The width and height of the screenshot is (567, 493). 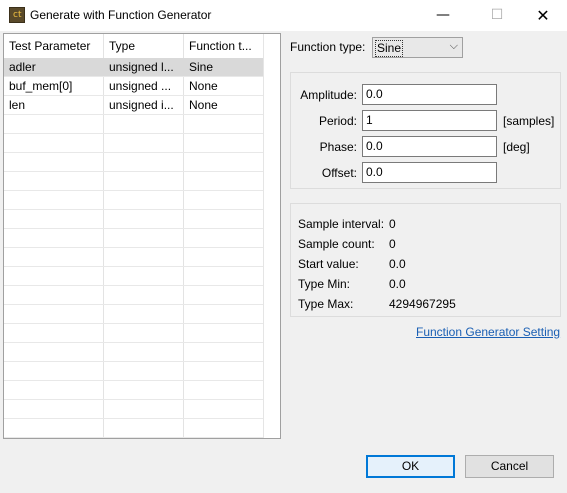 What do you see at coordinates (328, 264) in the screenshot?
I see `start-value-label: Start value:` at bounding box center [328, 264].